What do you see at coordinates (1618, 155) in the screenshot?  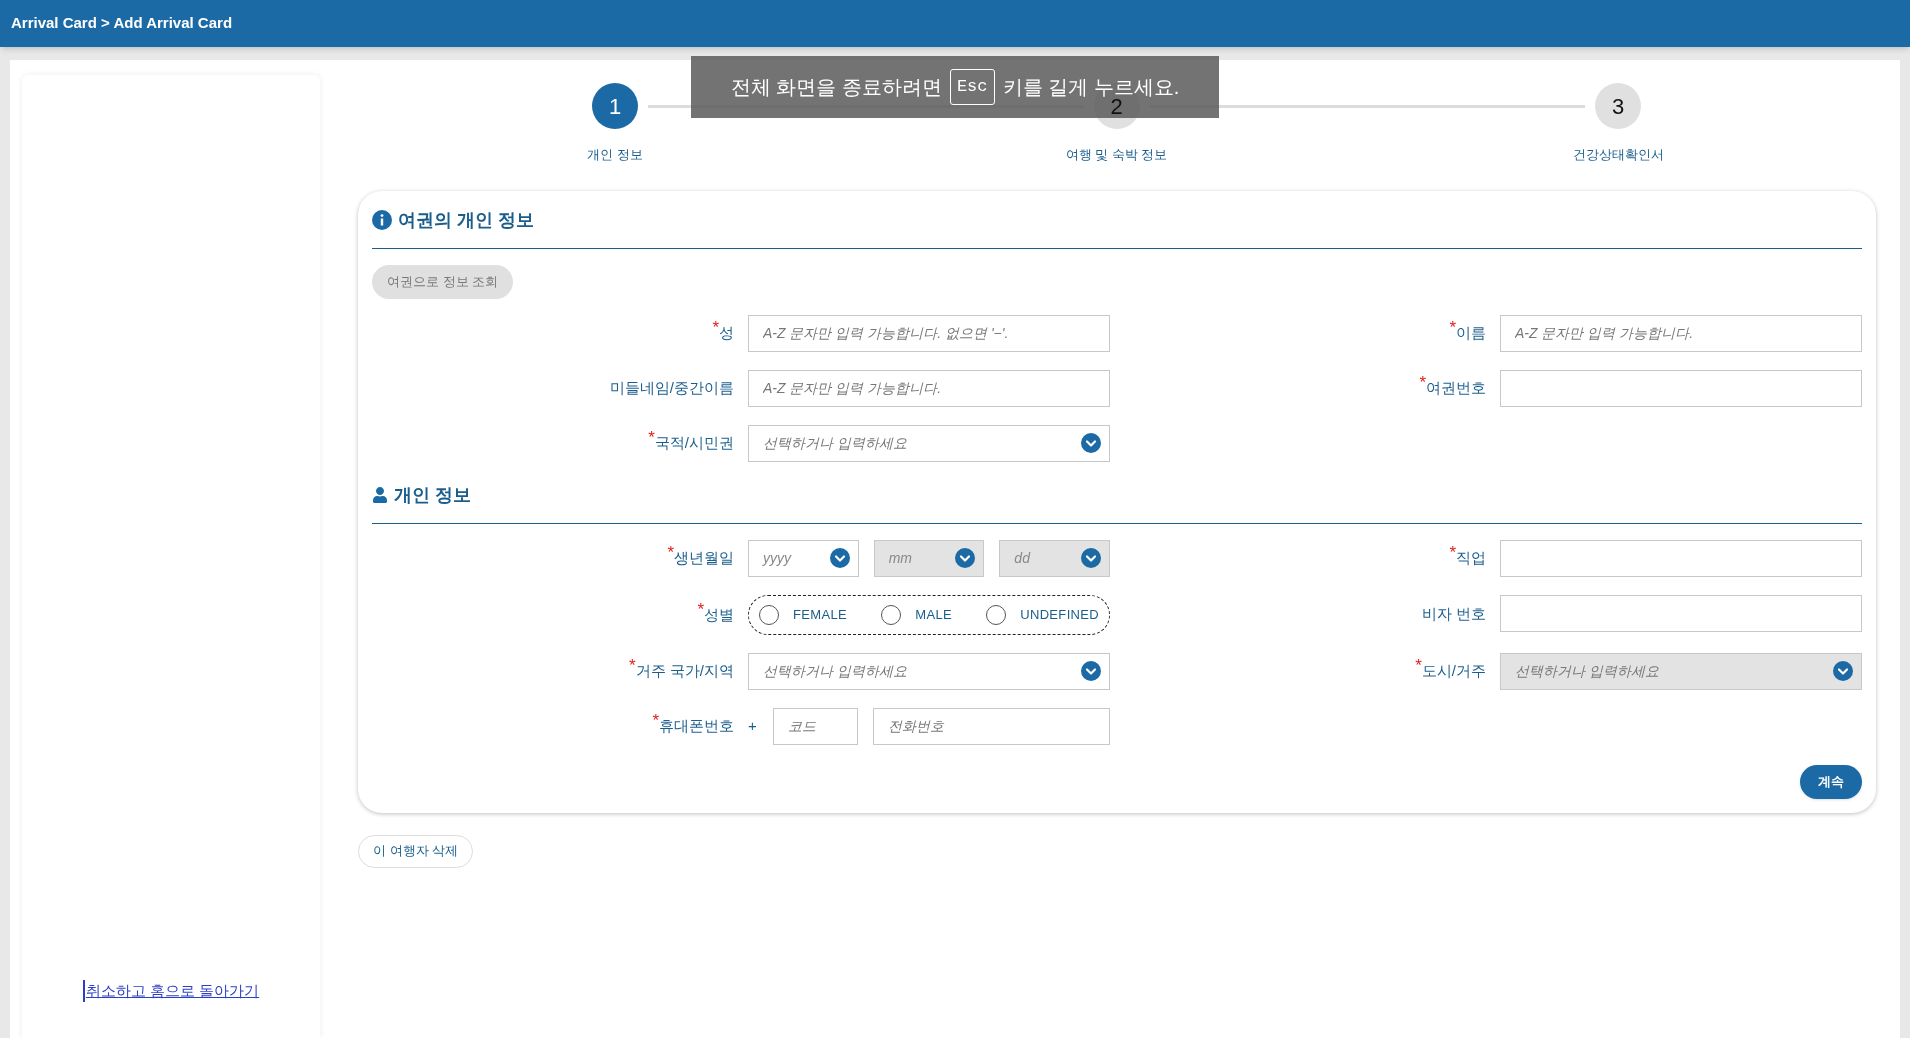 I see `step-label: 건강상태확인서` at bounding box center [1618, 155].